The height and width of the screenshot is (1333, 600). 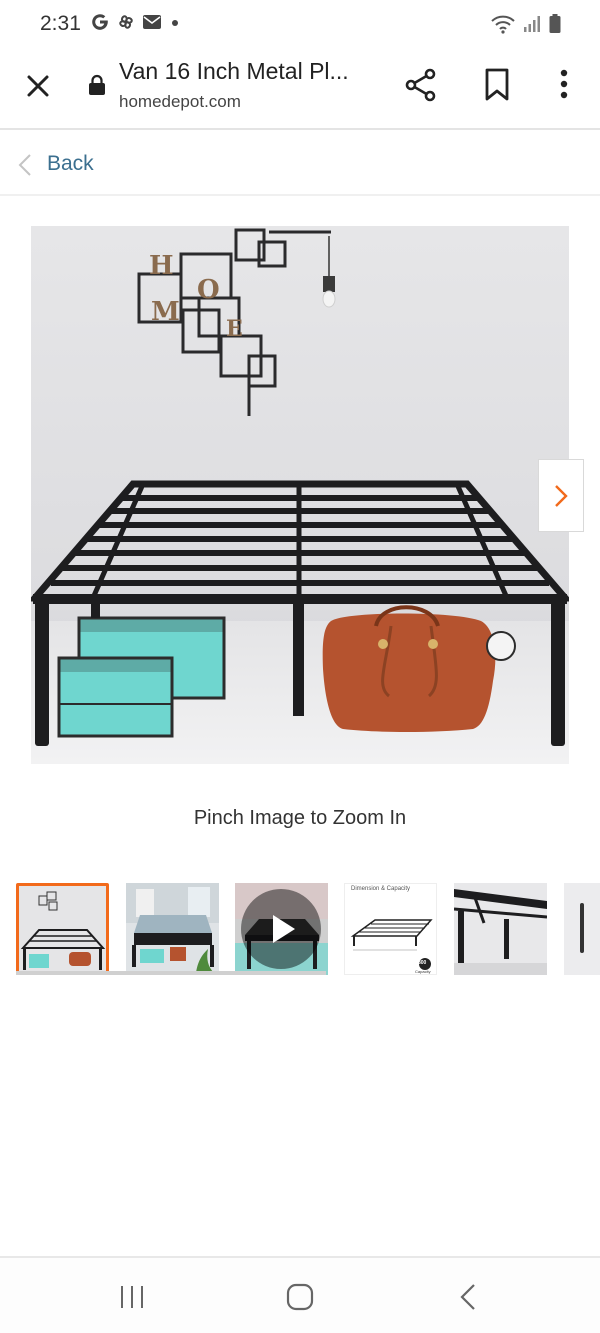 What do you see at coordinates (38, 86) in the screenshot?
I see `close-icon` at bounding box center [38, 86].